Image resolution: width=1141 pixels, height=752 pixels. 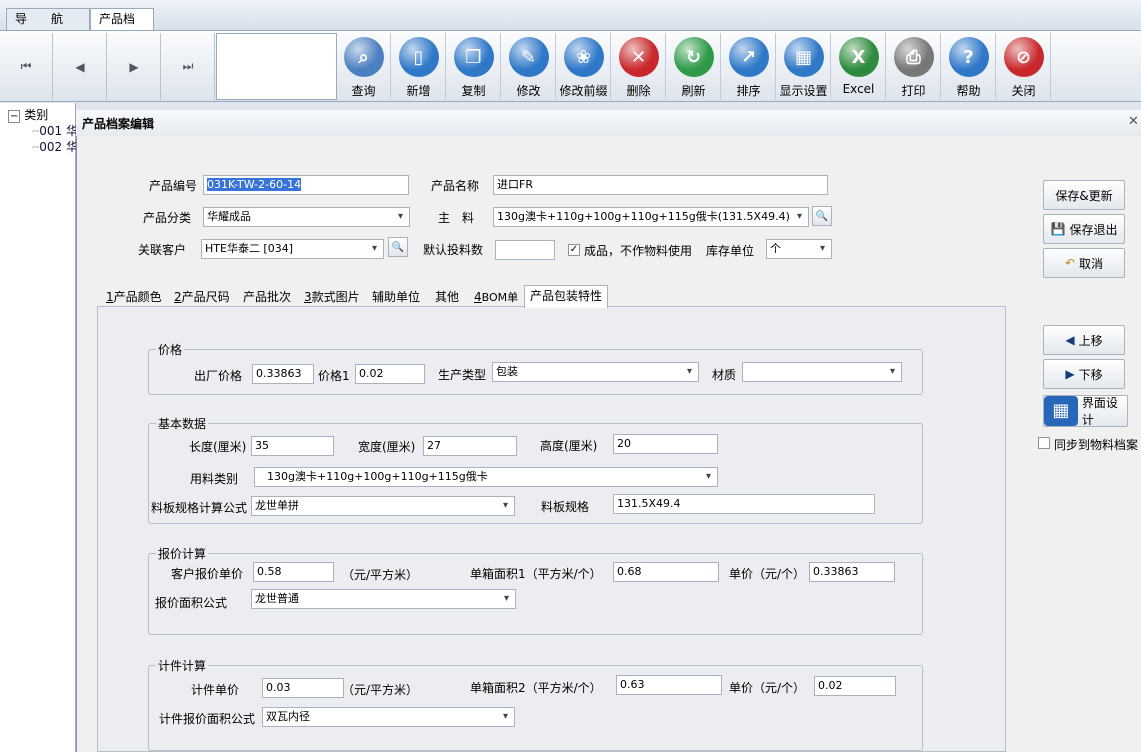 I want to click on toolbar-button-delete-x: ✕ 删除, so click(x=639, y=66).